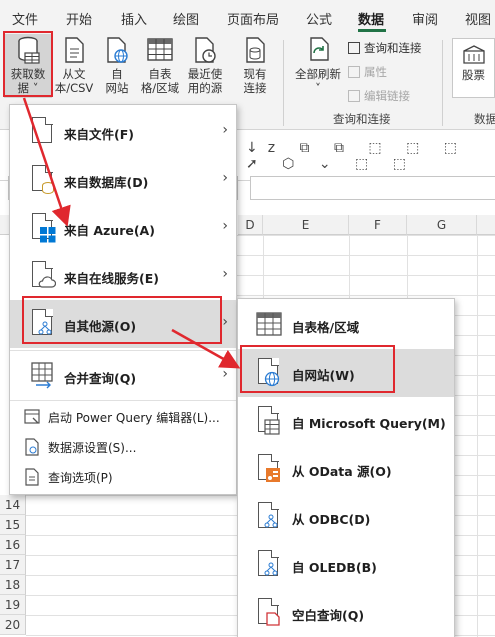 The image size is (495, 637). What do you see at coordinates (46, 162) in the screenshot?
I see `arrow-to-other-sources` at bounding box center [46, 162].